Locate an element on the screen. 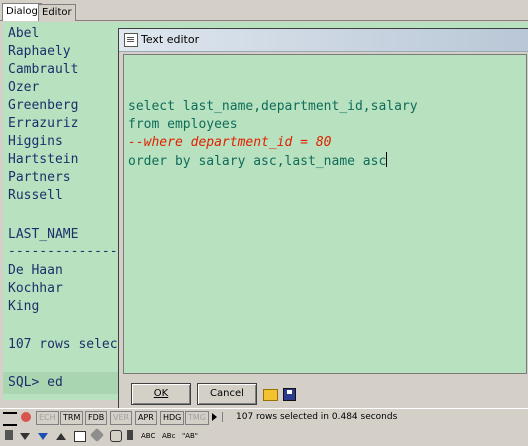 Image resolution: width=528 pixels, height=446 pixels. sql-prompt: SQL> ed is located at coordinates (35, 383).